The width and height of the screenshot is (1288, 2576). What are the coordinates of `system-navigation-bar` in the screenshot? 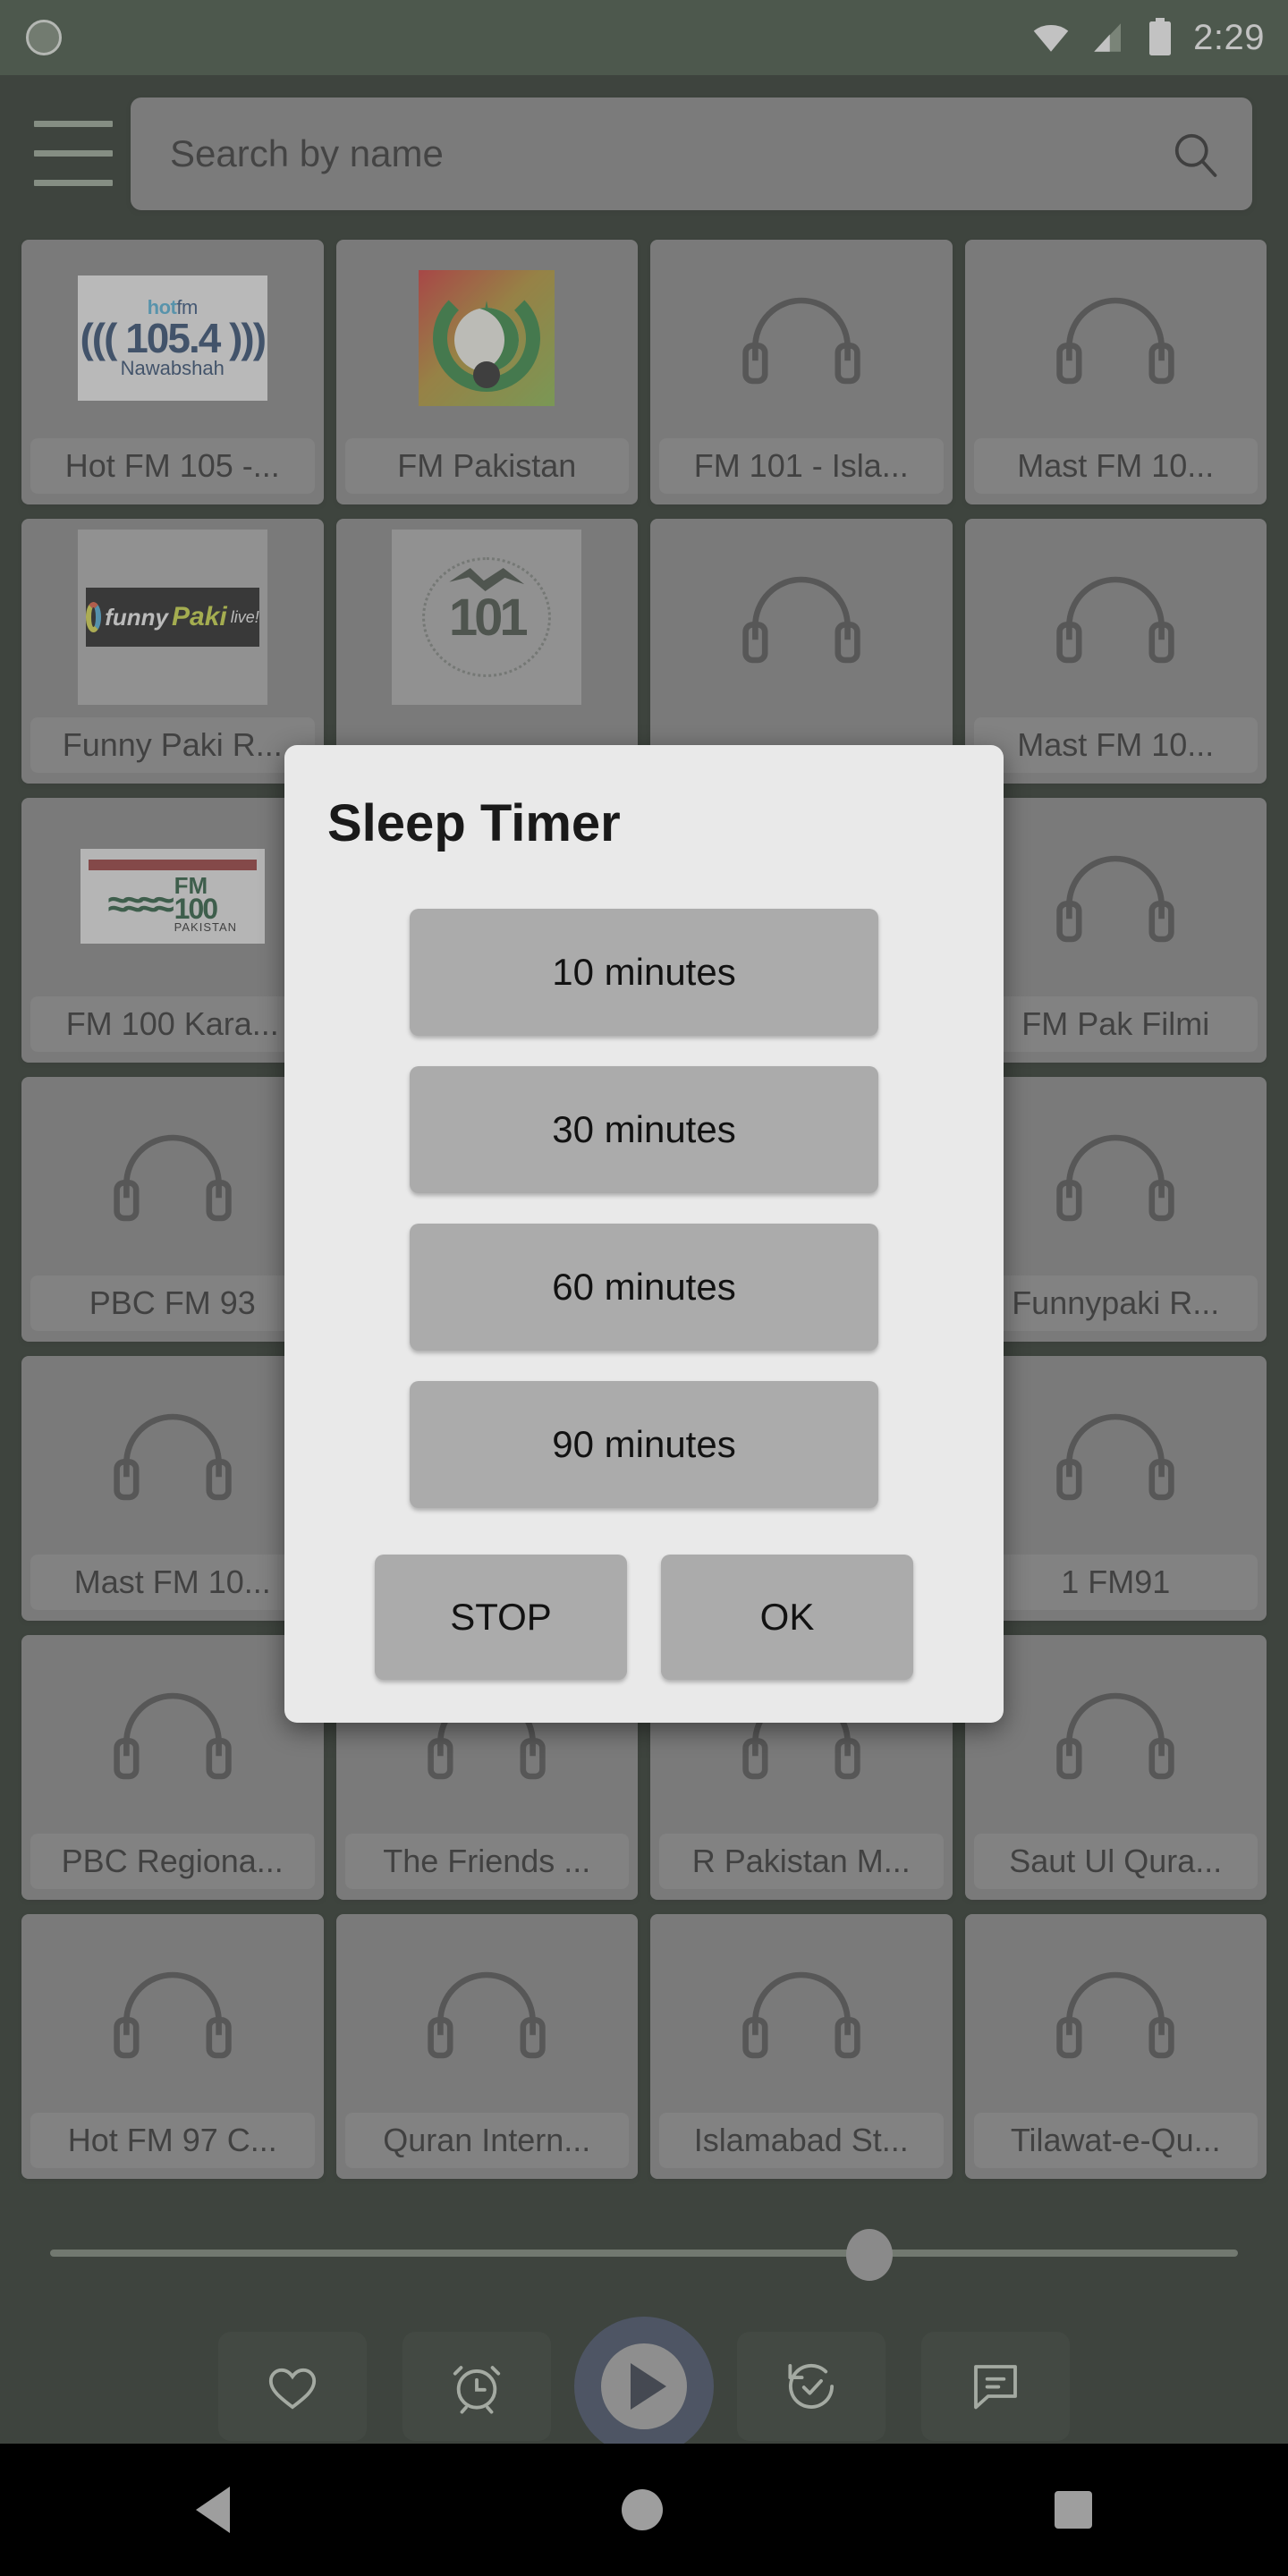 It's located at (644, 2510).